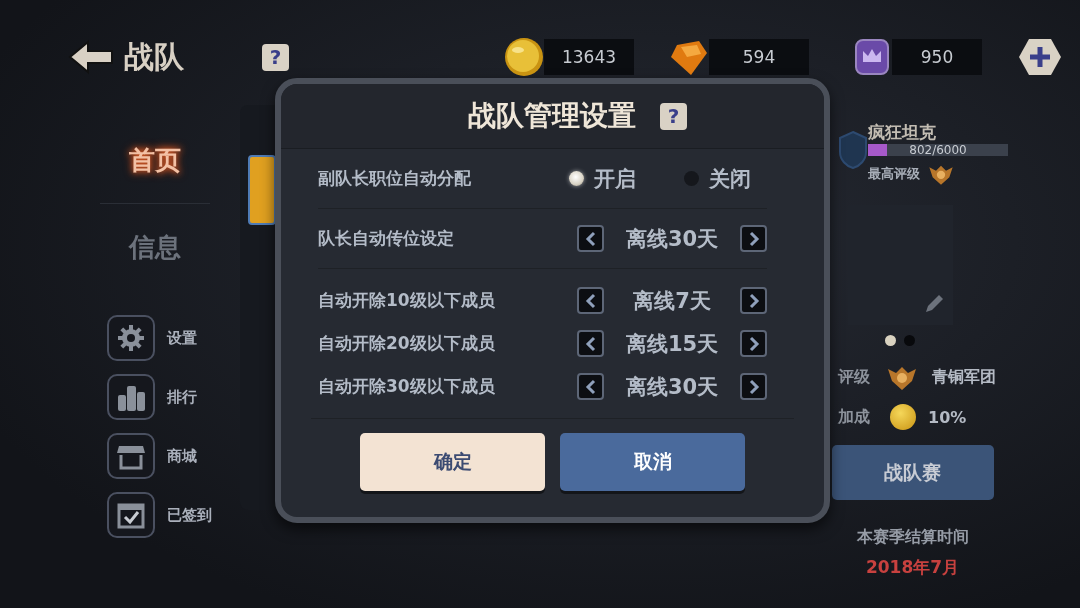  What do you see at coordinates (912, 537) in the screenshot?
I see `season-label: 本赛季结算时间` at bounding box center [912, 537].